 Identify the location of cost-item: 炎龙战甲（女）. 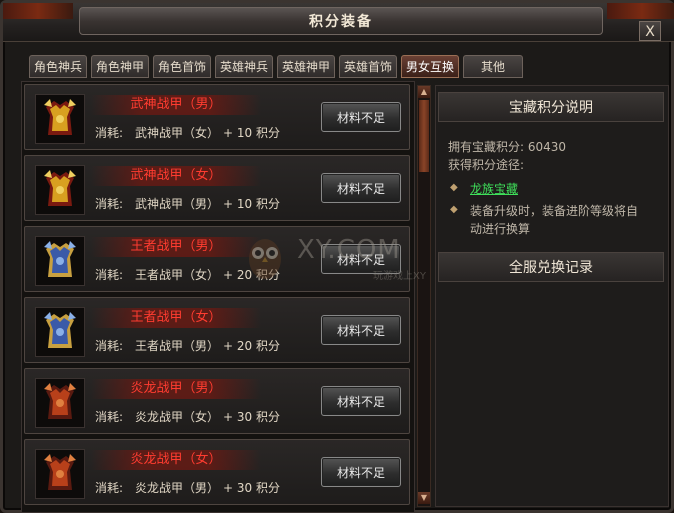
(177, 417).